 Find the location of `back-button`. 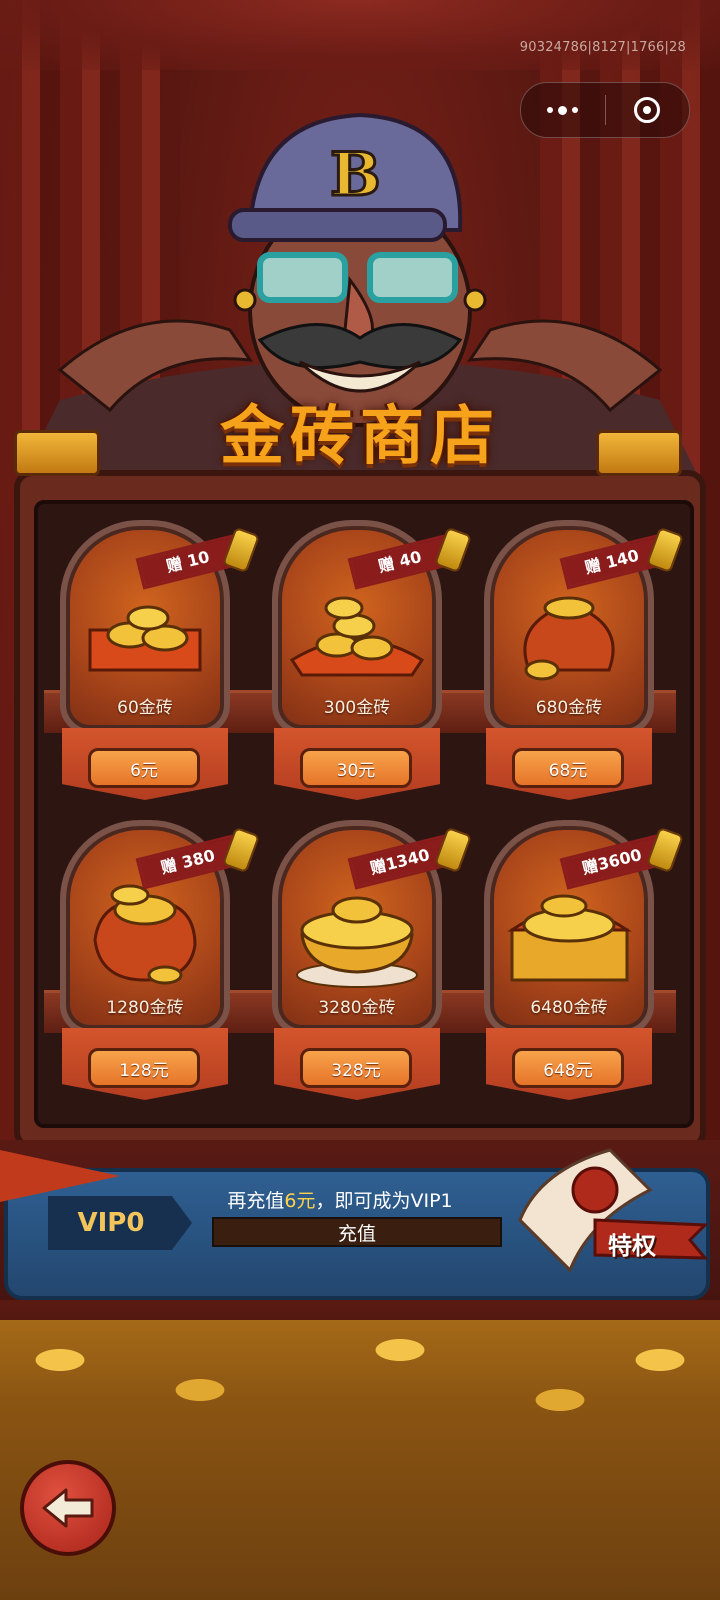

back-button is located at coordinates (68, 1508).